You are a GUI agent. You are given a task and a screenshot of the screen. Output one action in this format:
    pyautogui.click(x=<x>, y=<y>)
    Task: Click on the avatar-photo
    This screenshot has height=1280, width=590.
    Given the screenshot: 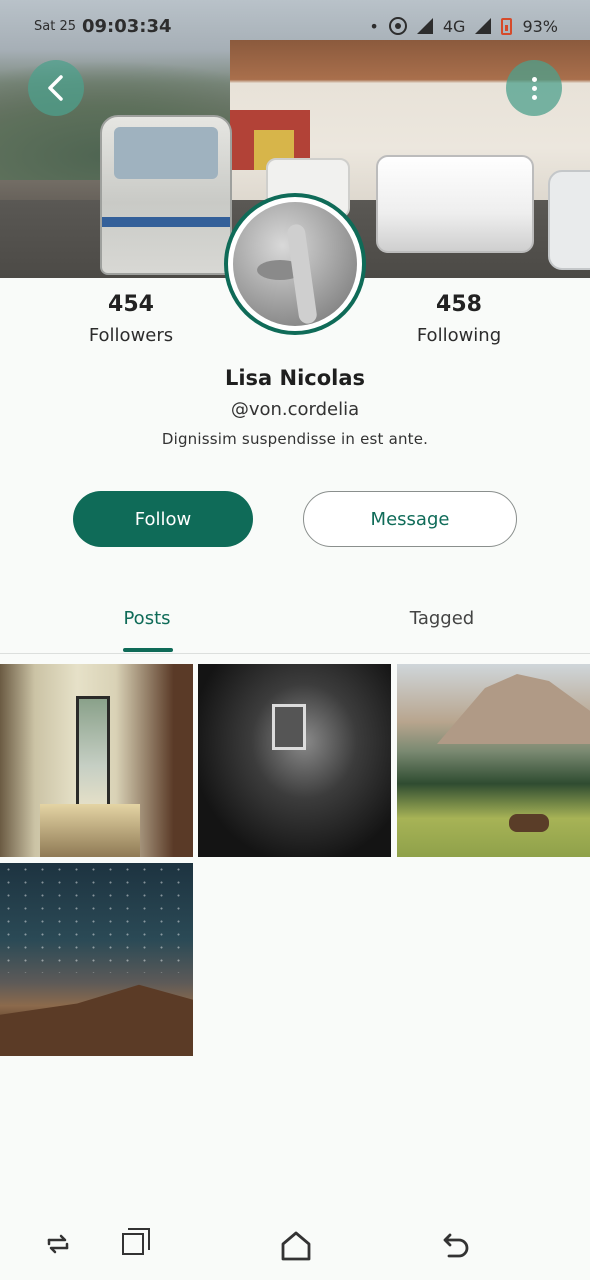 What is the action you would take?
    pyautogui.click(x=295, y=264)
    